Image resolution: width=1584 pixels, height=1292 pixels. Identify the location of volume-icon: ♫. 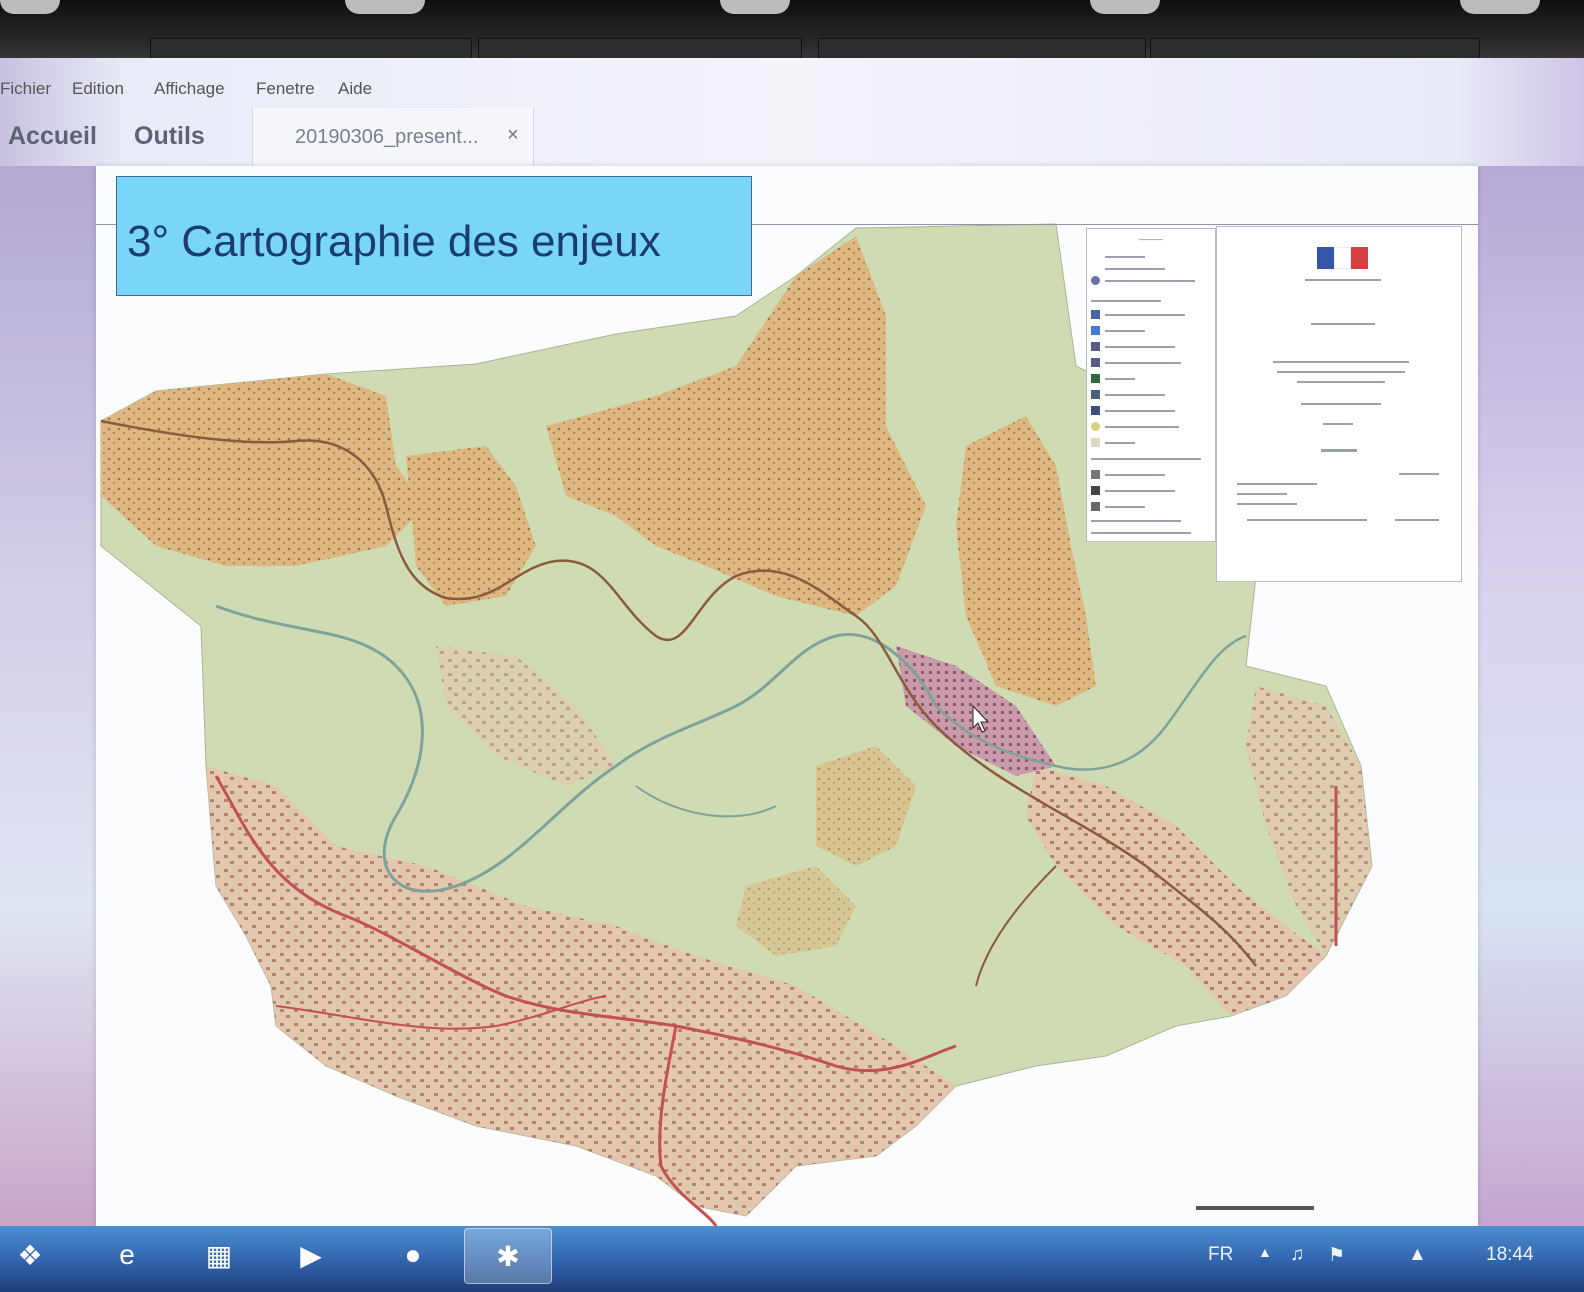
(1297, 1255).